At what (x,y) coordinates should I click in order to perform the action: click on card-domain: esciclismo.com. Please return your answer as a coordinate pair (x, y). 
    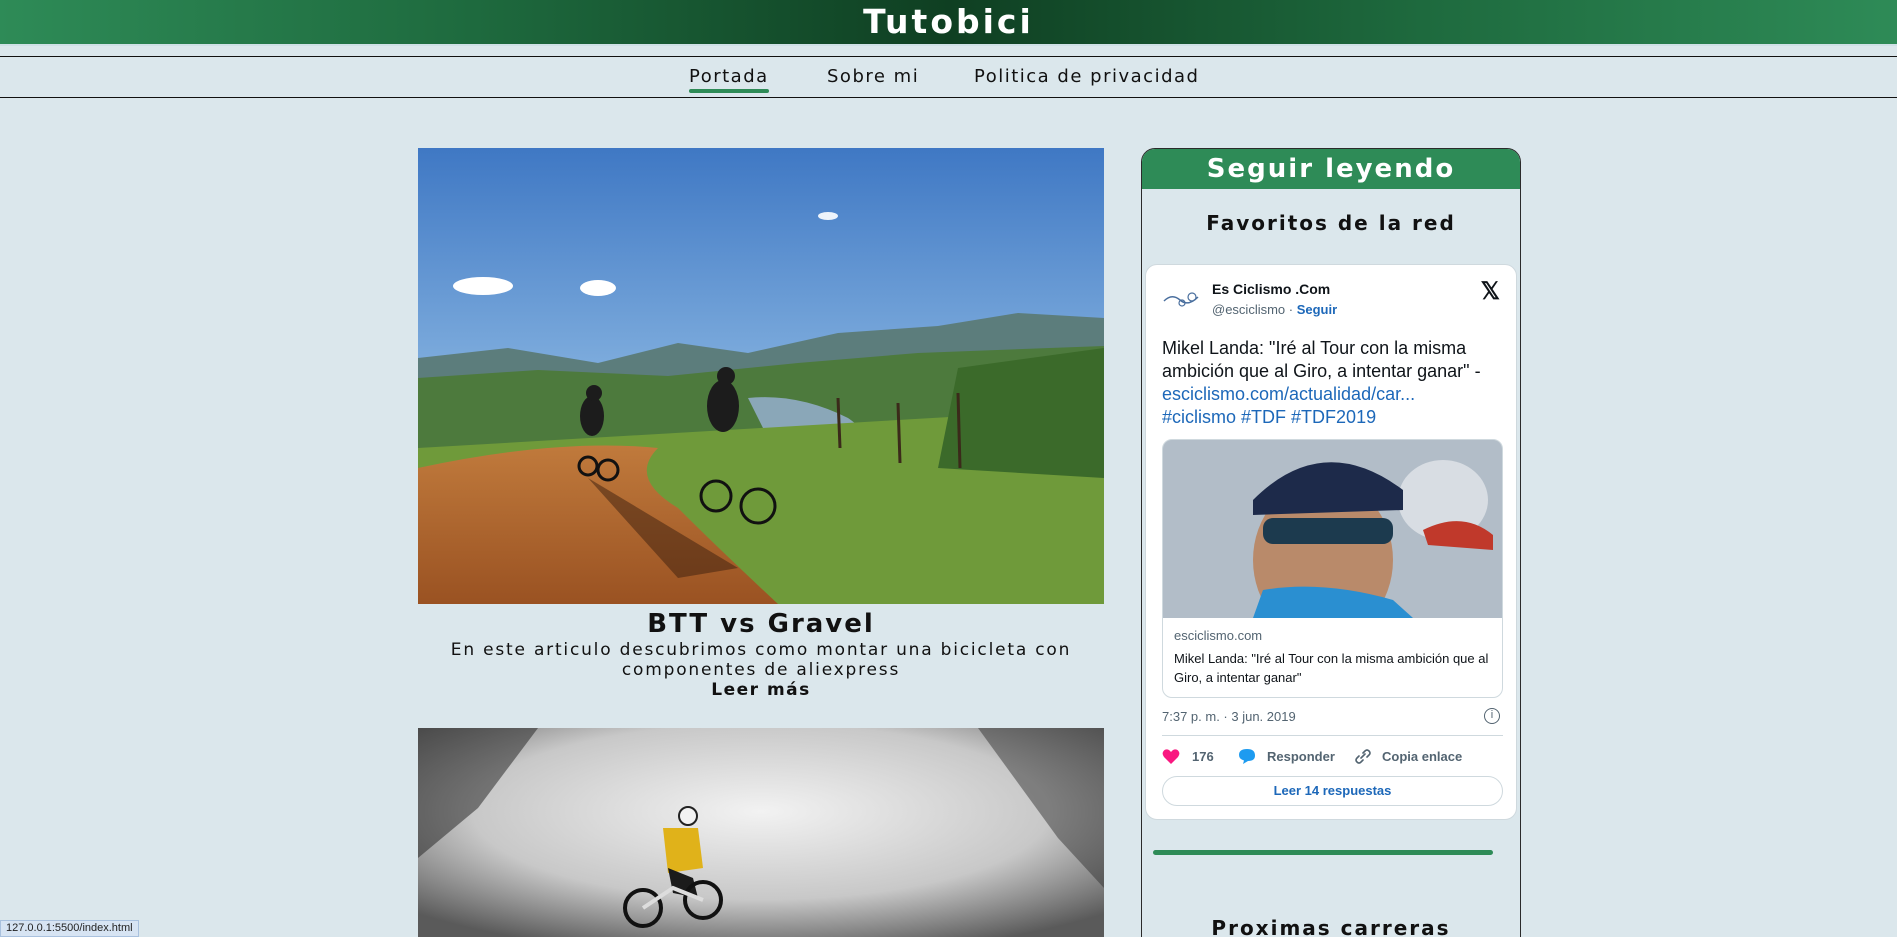
    Looking at the image, I should click on (1218, 635).